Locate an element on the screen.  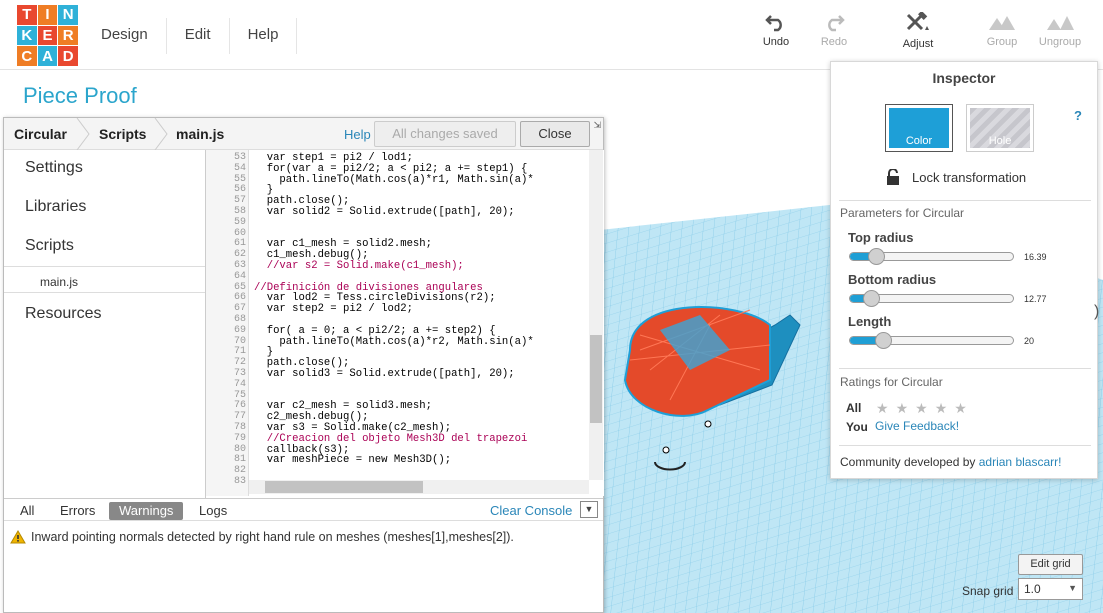
bottom-radius-slider is located at coordinates (931, 298).